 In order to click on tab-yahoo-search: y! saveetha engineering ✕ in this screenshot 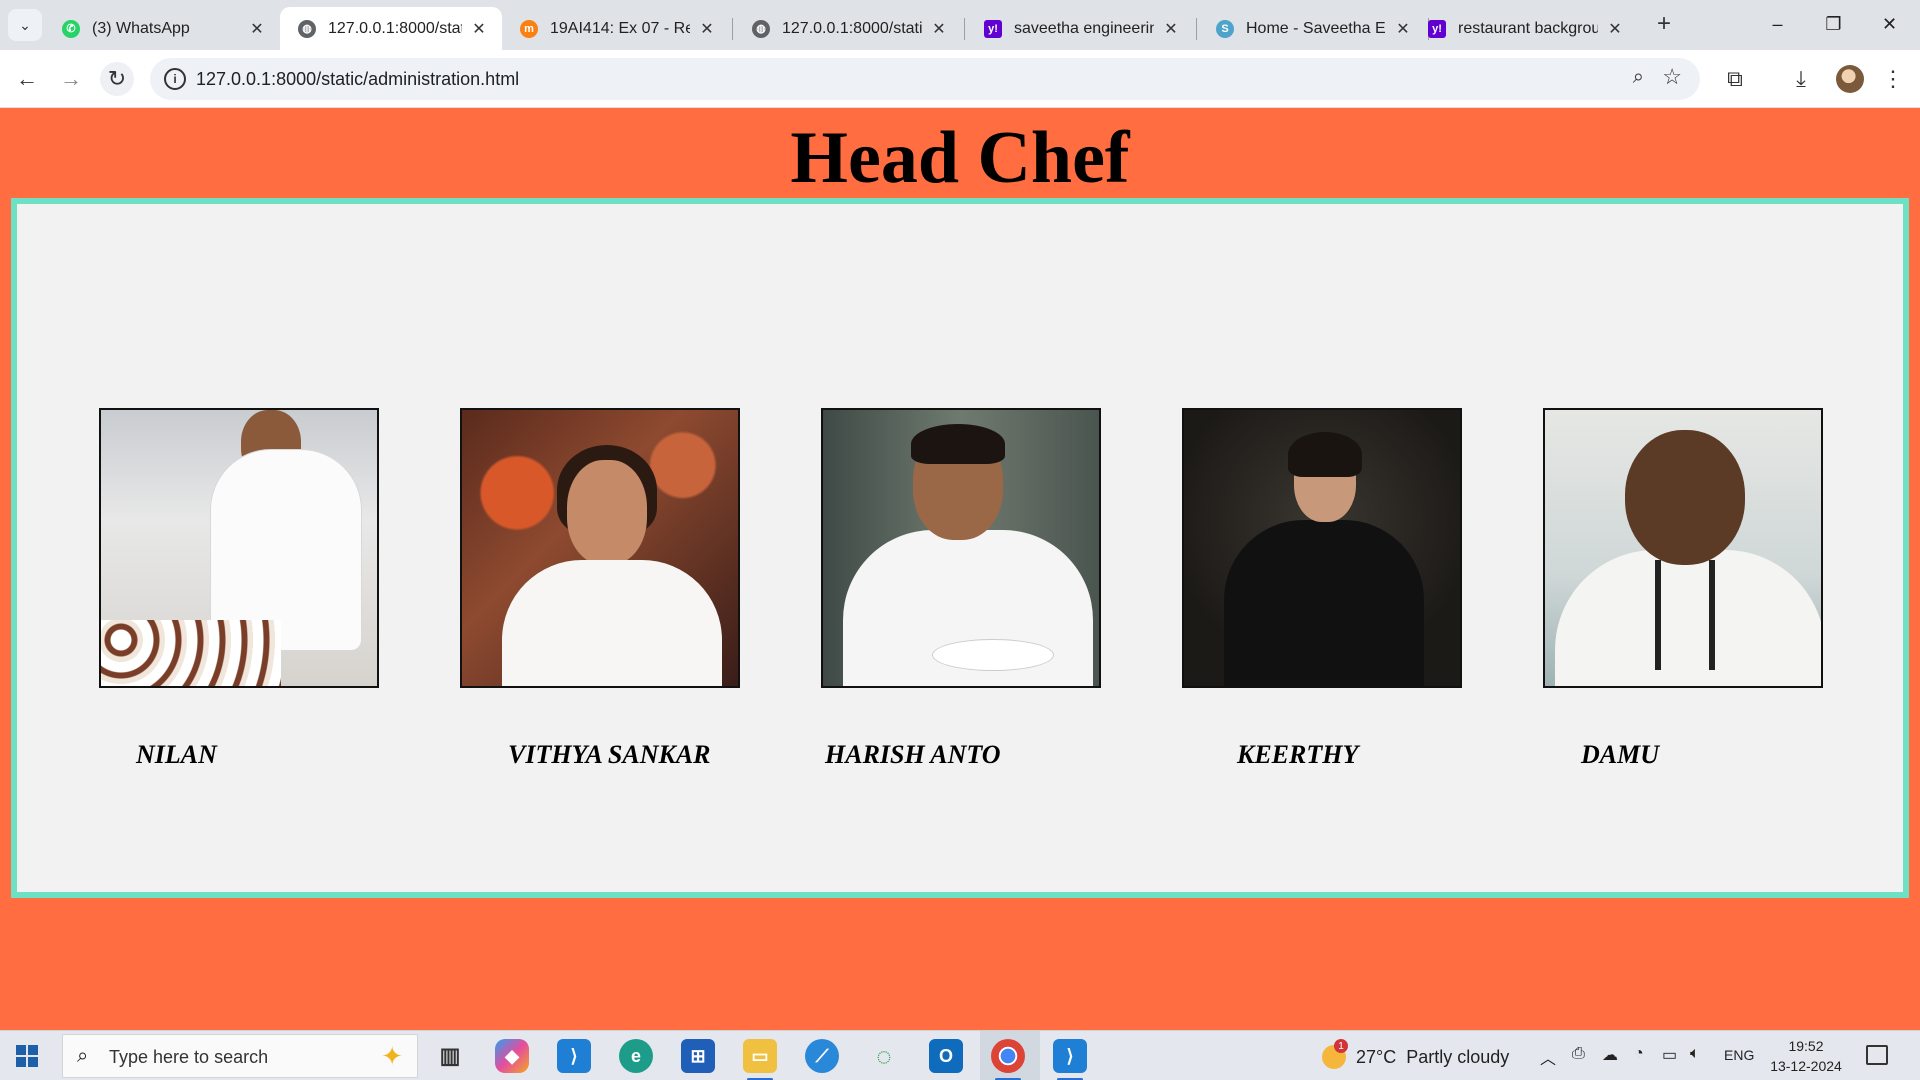, I will do `click(1080, 28)`.